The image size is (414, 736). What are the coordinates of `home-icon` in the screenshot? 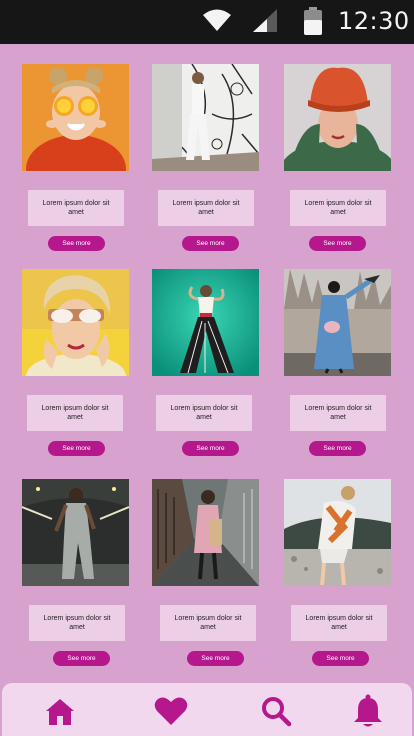 It's located at (60, 712).